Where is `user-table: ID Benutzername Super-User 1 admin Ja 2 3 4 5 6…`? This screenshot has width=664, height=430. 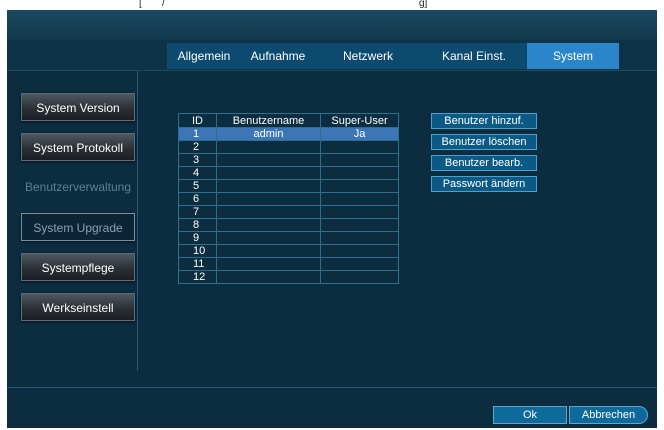 user-table: ID Benutzername Super-User 1 admin Ja 2 3 4 5 6… is located at coordinates (288, 198).